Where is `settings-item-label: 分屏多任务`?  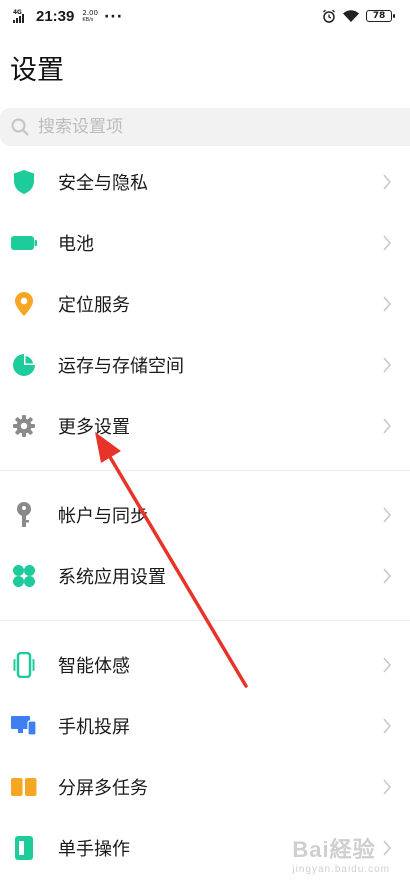
settings-item-label: 分屏多任务 is located at coordinates (103, 788).